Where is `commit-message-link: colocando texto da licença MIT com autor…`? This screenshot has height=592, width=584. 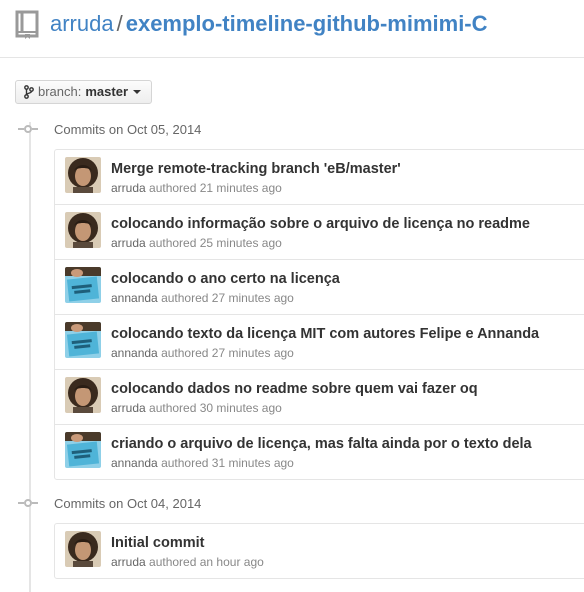 commit-message-link: colocando texto da licença MIT com autor… is located at coordinates (325, 334).